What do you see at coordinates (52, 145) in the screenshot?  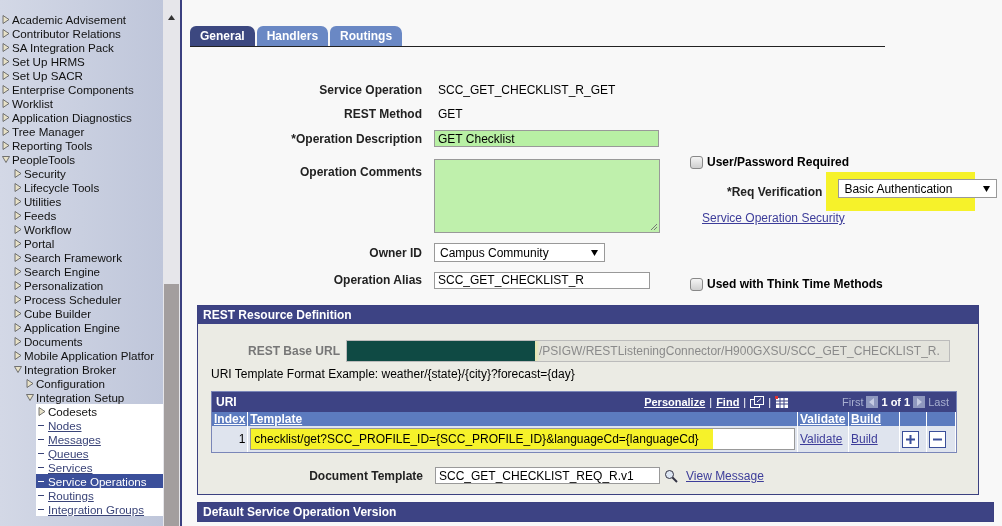 I see `menu-folder: Reporting Tools` at bounding box center [52, 145].